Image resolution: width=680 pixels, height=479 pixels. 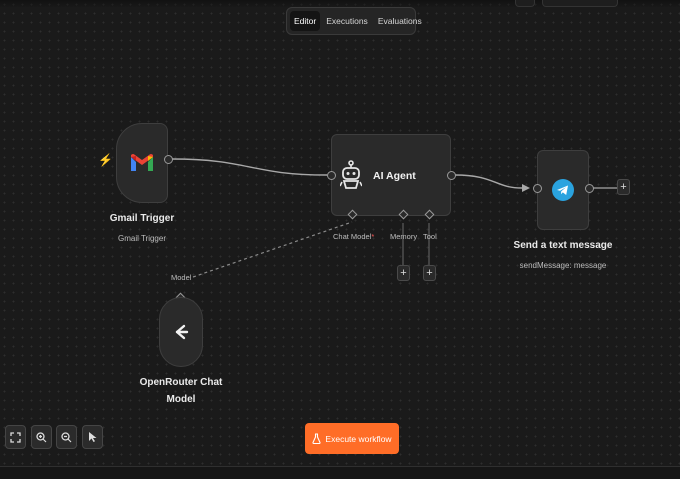 I want to click on tool-port-label: Tool, so click(x=430, y=236).